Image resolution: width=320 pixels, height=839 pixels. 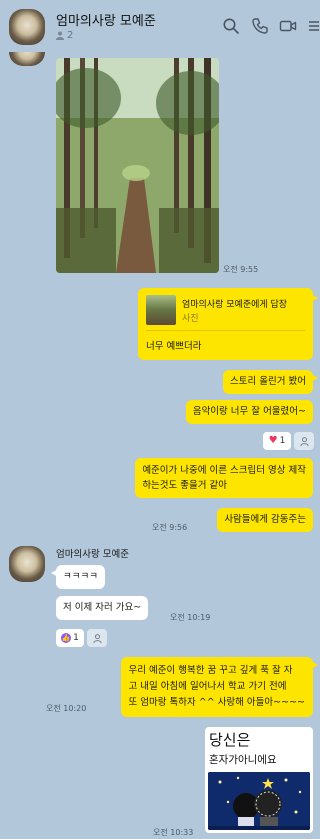 I want to click on reply-text: 너무 예쁘더라, so click(x=174, y=346).